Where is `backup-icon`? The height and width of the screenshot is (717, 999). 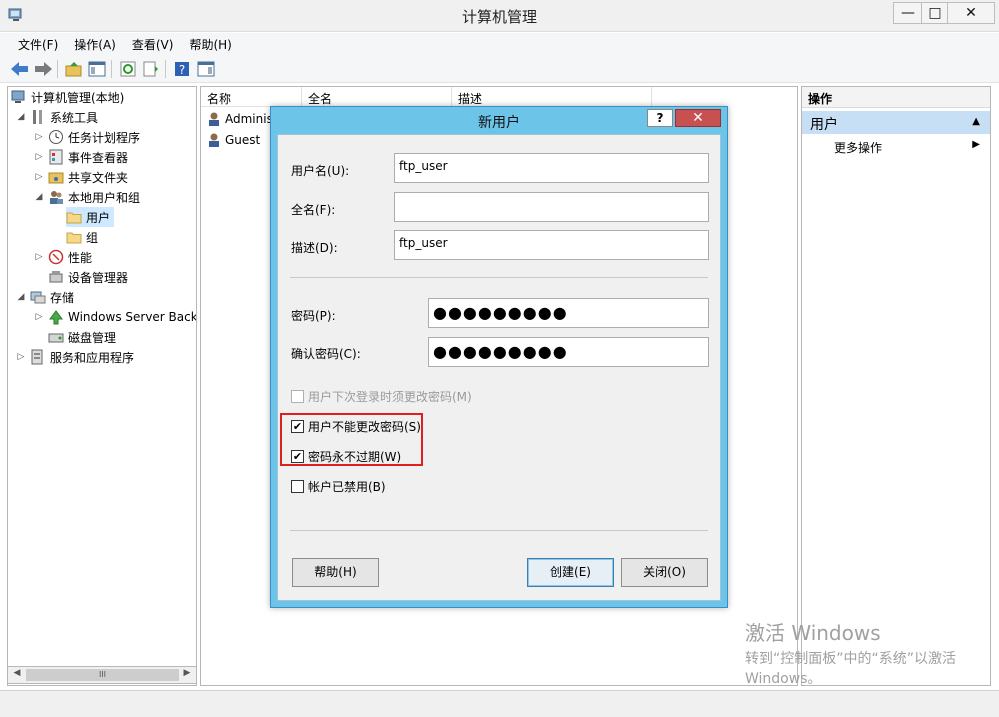
backup-icon is located at coordinates (56, 317).